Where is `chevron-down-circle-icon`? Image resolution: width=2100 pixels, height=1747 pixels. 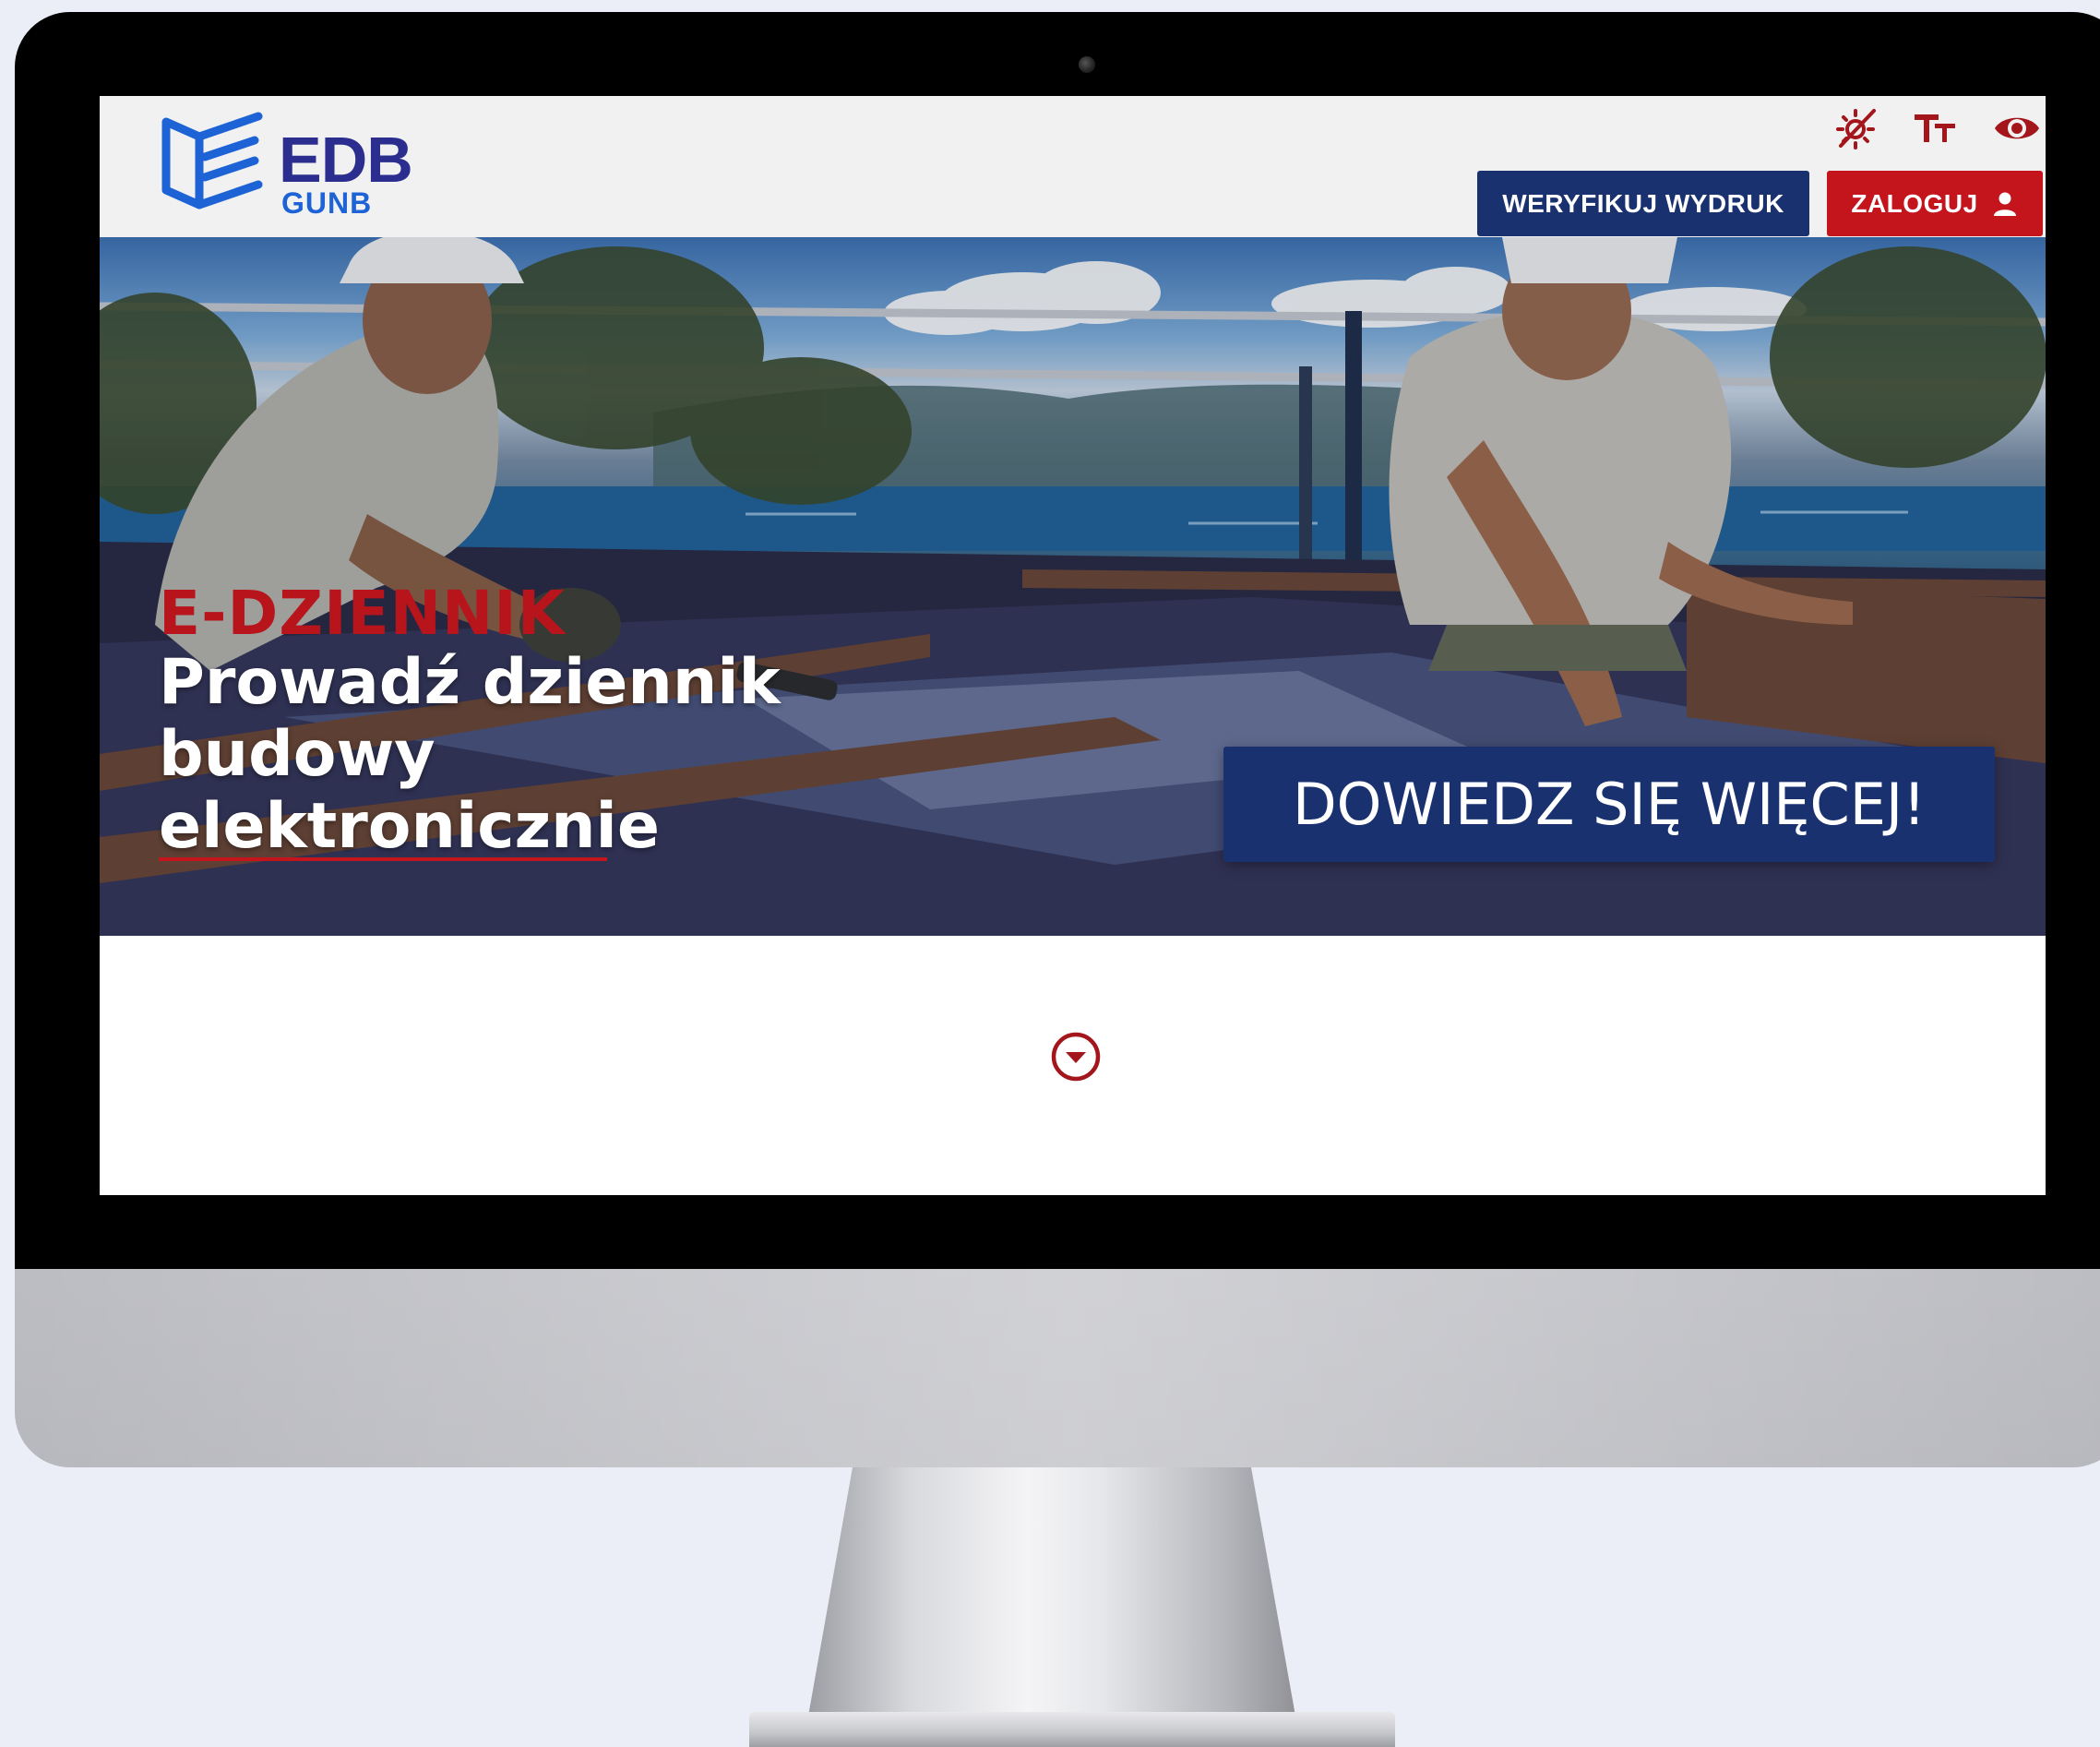
chevron-down-circle-icon is located at coordinates (1076, 1057).